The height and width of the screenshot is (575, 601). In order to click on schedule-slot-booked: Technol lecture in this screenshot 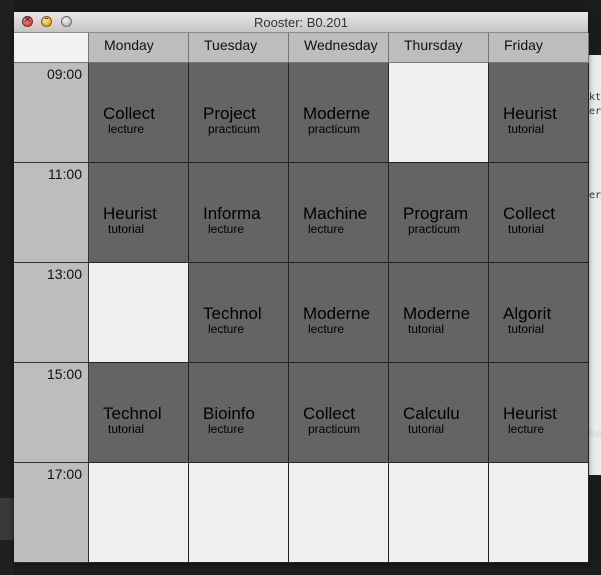, I will do `click(239, 313)`.